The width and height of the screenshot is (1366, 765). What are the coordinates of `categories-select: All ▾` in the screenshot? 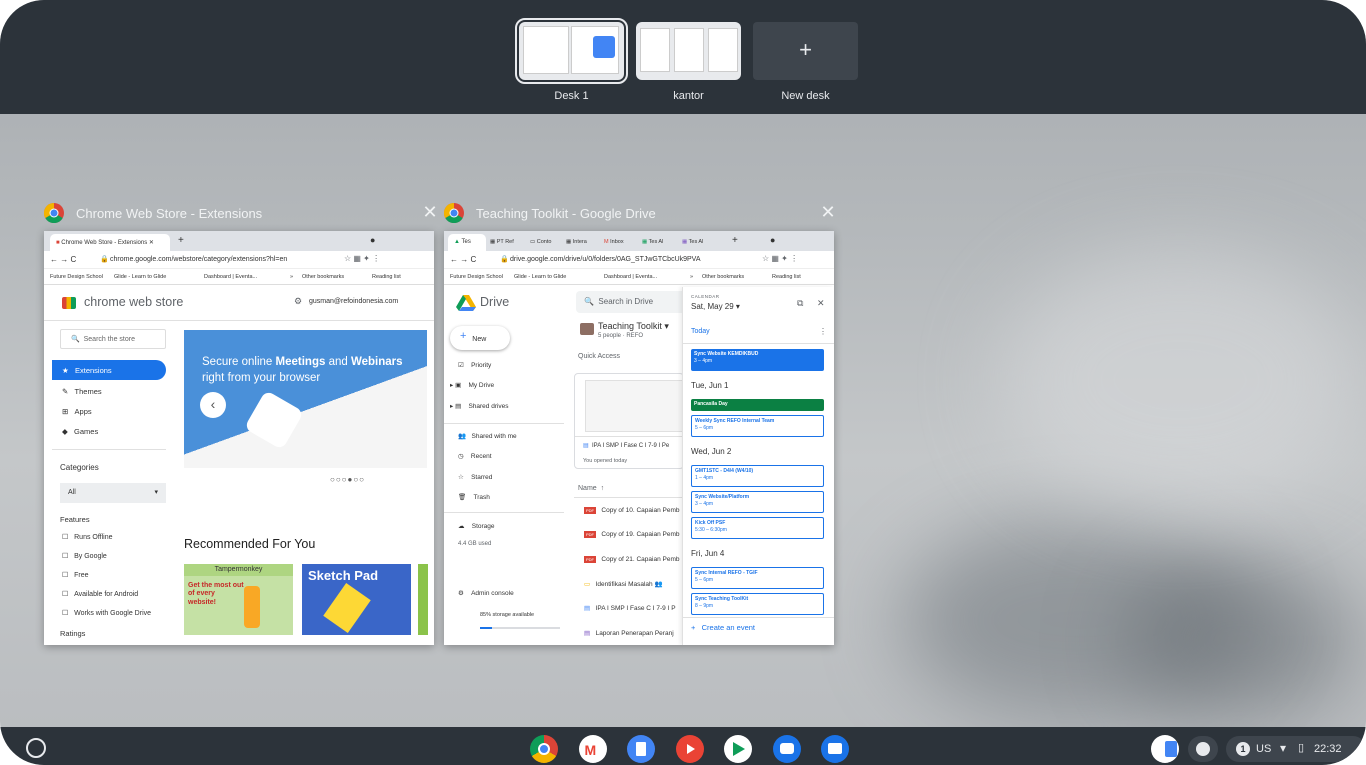 It's located at (113, 493).